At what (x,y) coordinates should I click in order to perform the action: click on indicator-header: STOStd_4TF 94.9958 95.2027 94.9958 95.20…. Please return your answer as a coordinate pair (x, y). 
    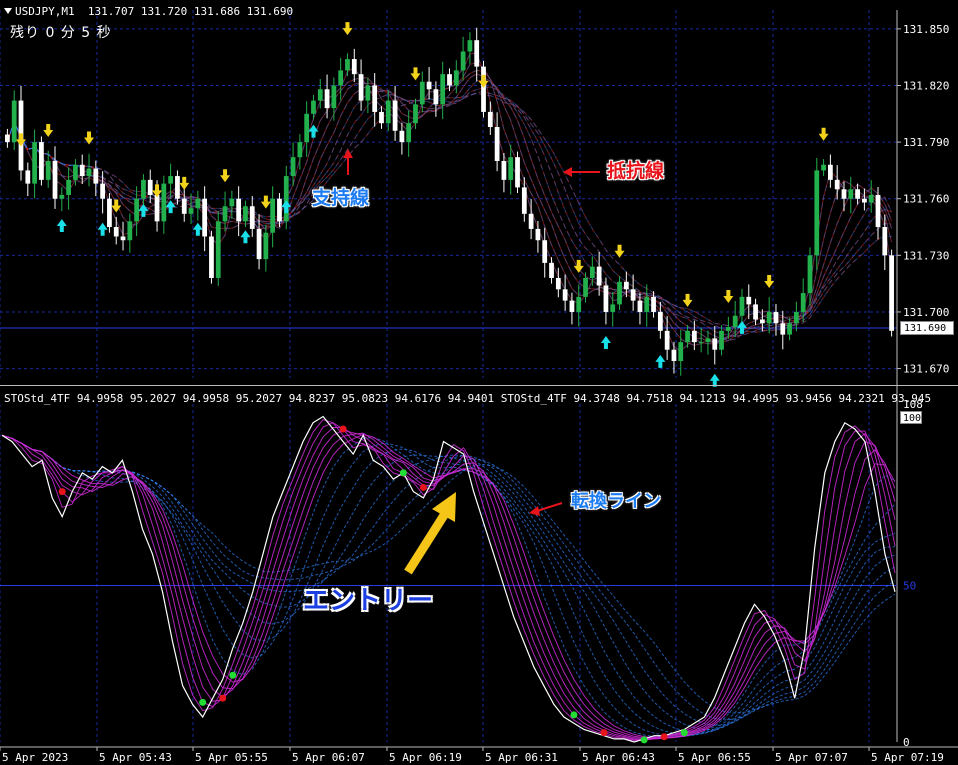
    Looking at the image, I should click on (468, 398).